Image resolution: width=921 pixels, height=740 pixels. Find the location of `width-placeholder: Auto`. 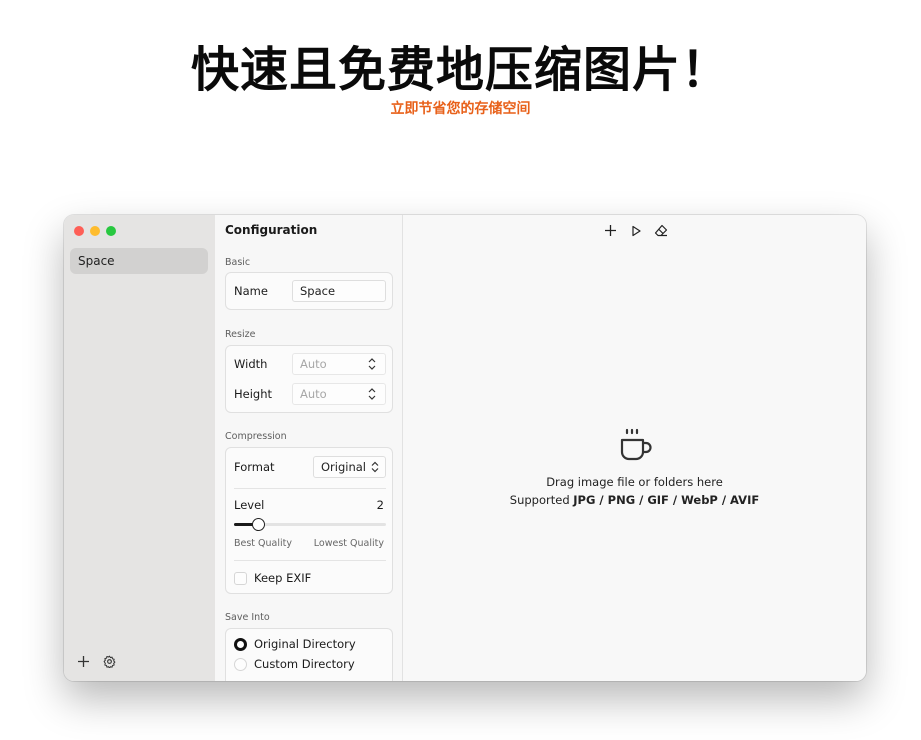

width-placeholder: Auto is located at coordinates (313, 364).